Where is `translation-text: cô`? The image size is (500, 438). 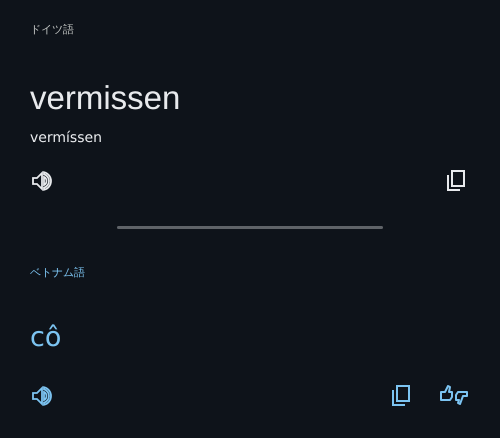 translation-text: cô is located at coordinates (46, 338).